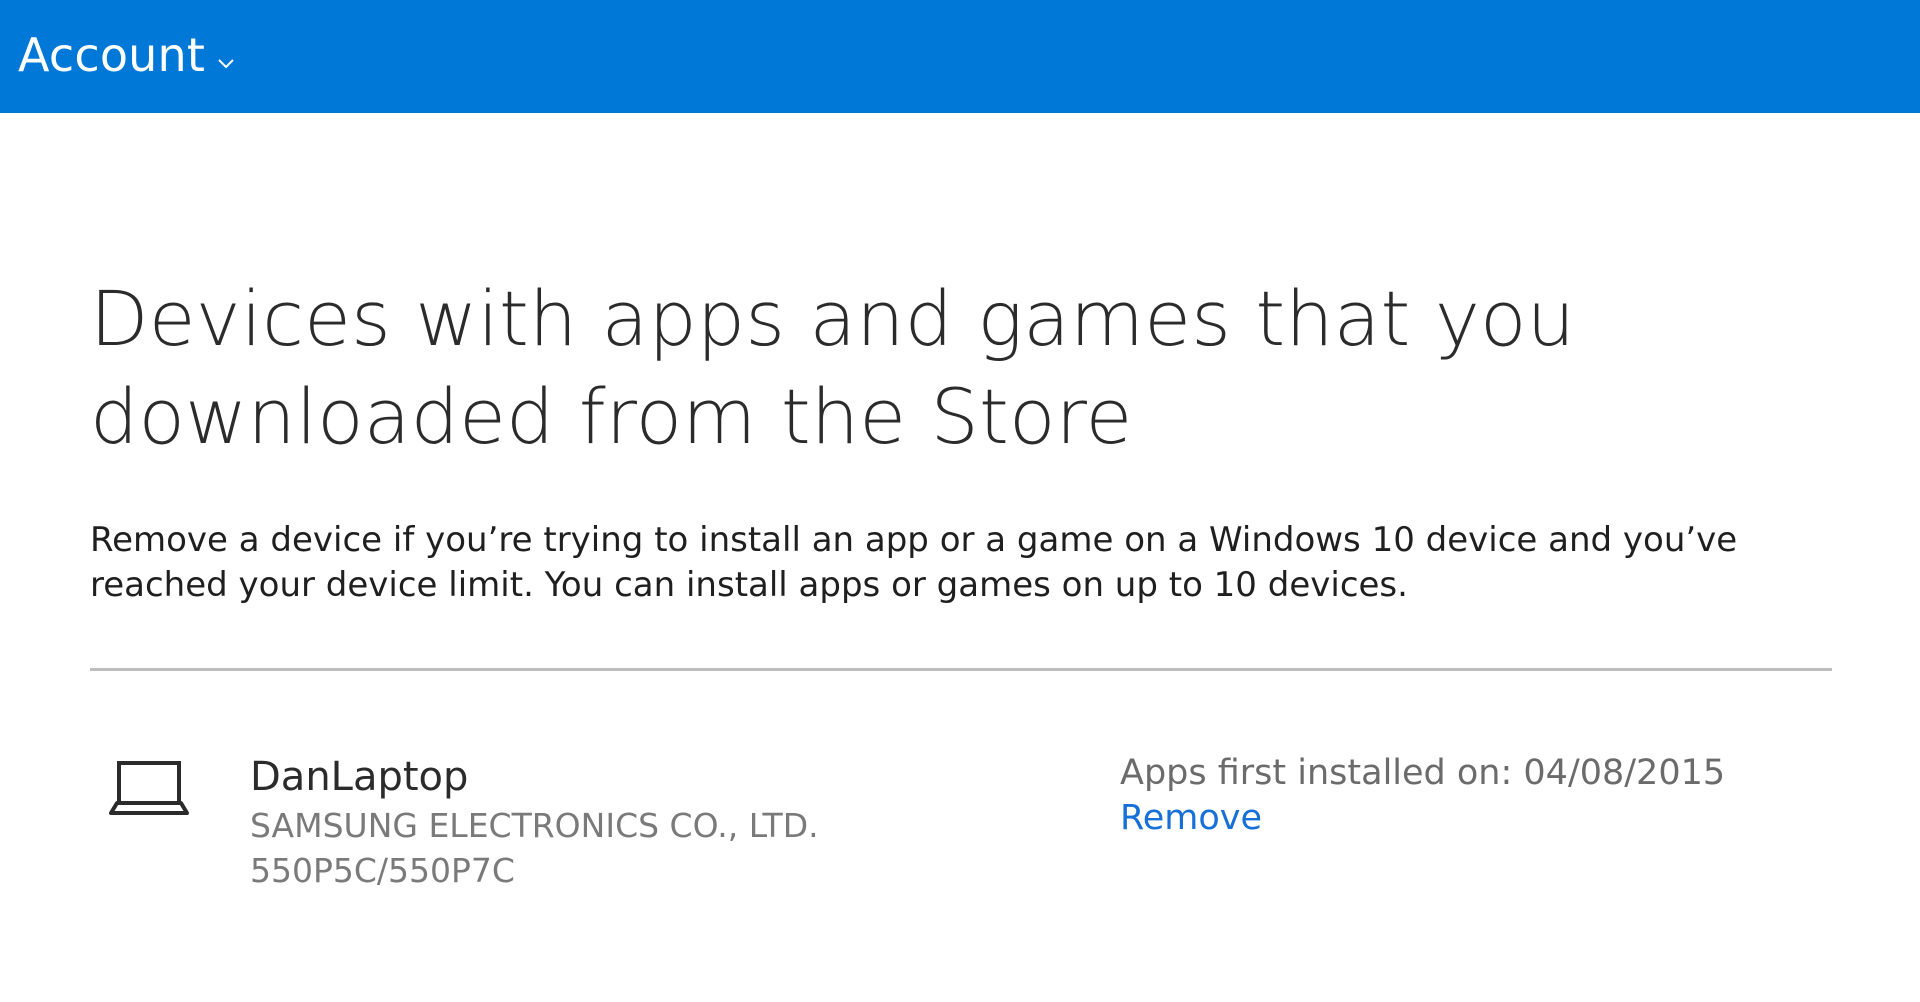 This screenshot has width=1920, height=1002. What do you see at coordinates (534, 825) in the screenshot?
I see `device-manufacturer: SAMSUNG ELECTRONICS CO., LTD.` at bounding box center [534, 825].